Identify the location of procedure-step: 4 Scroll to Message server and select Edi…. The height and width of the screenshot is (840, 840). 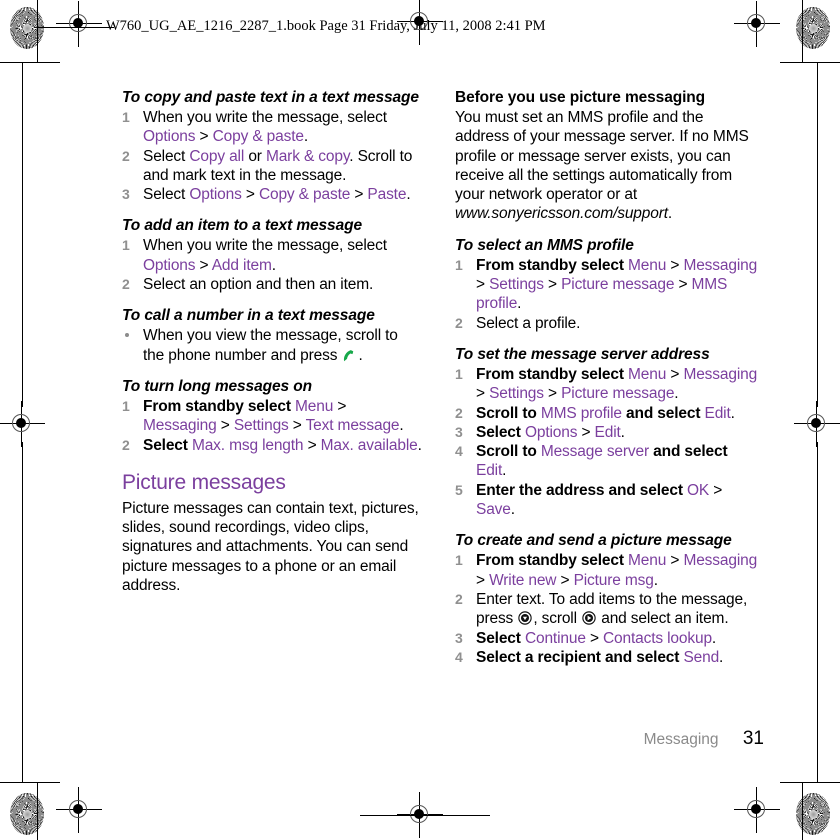
(607, 461).